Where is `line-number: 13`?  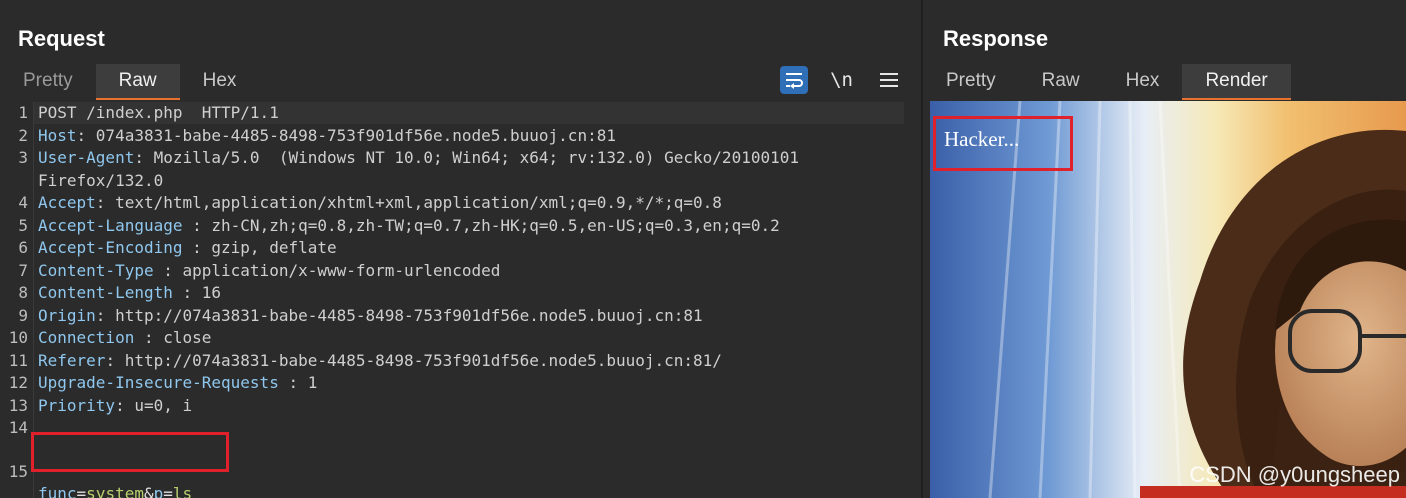 line-number: 13 is located at coordinates (18, 405).